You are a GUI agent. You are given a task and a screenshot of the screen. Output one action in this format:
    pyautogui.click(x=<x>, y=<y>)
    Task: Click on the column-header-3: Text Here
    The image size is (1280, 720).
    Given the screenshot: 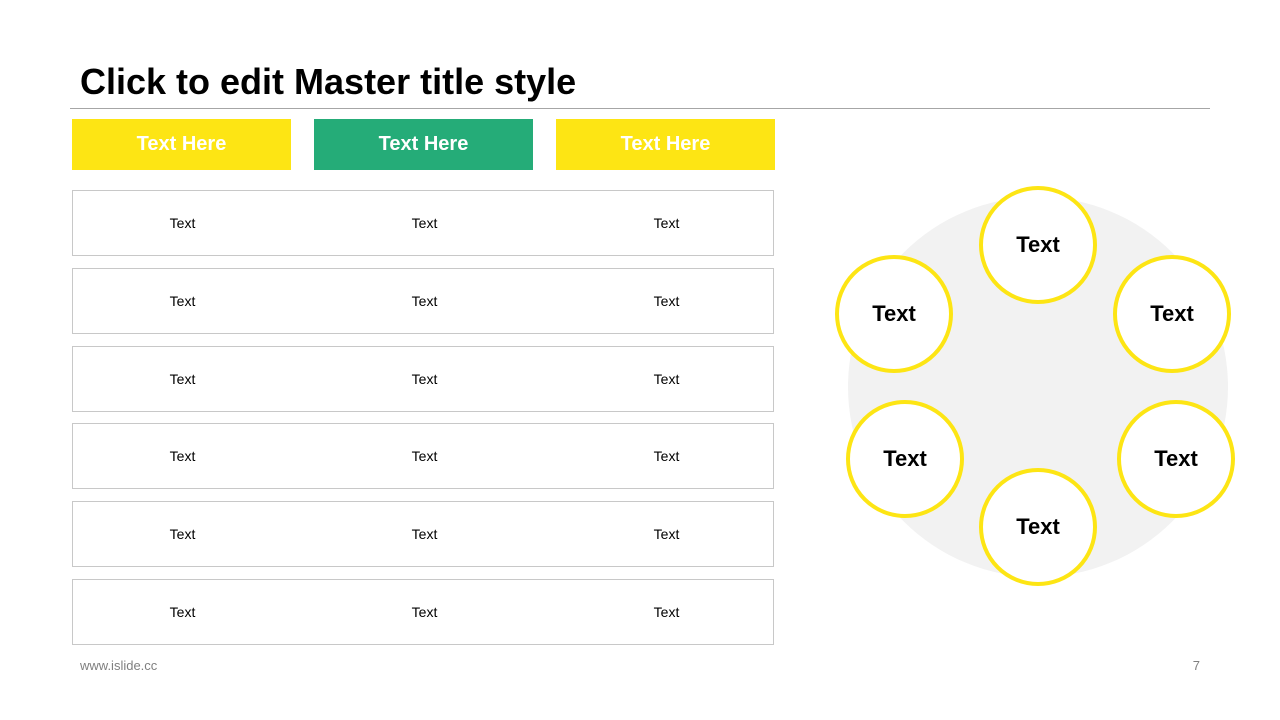 What is the action you would take?
    pyautogui.click(x=665, y=144)
    